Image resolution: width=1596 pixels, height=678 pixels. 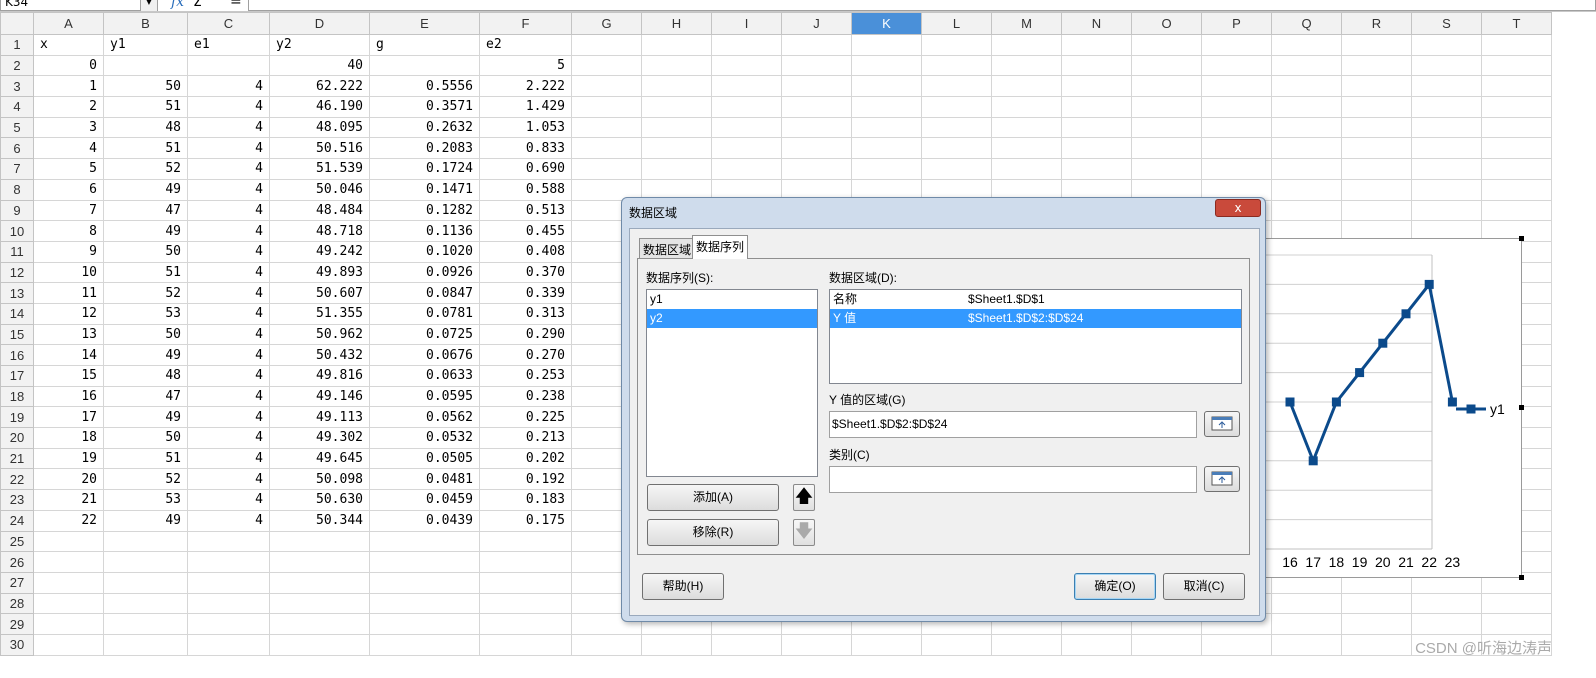 What do you see at coordinates (17, 210) in the screenshot?
I see `row-header: 9` at bounding box center [17, 210].